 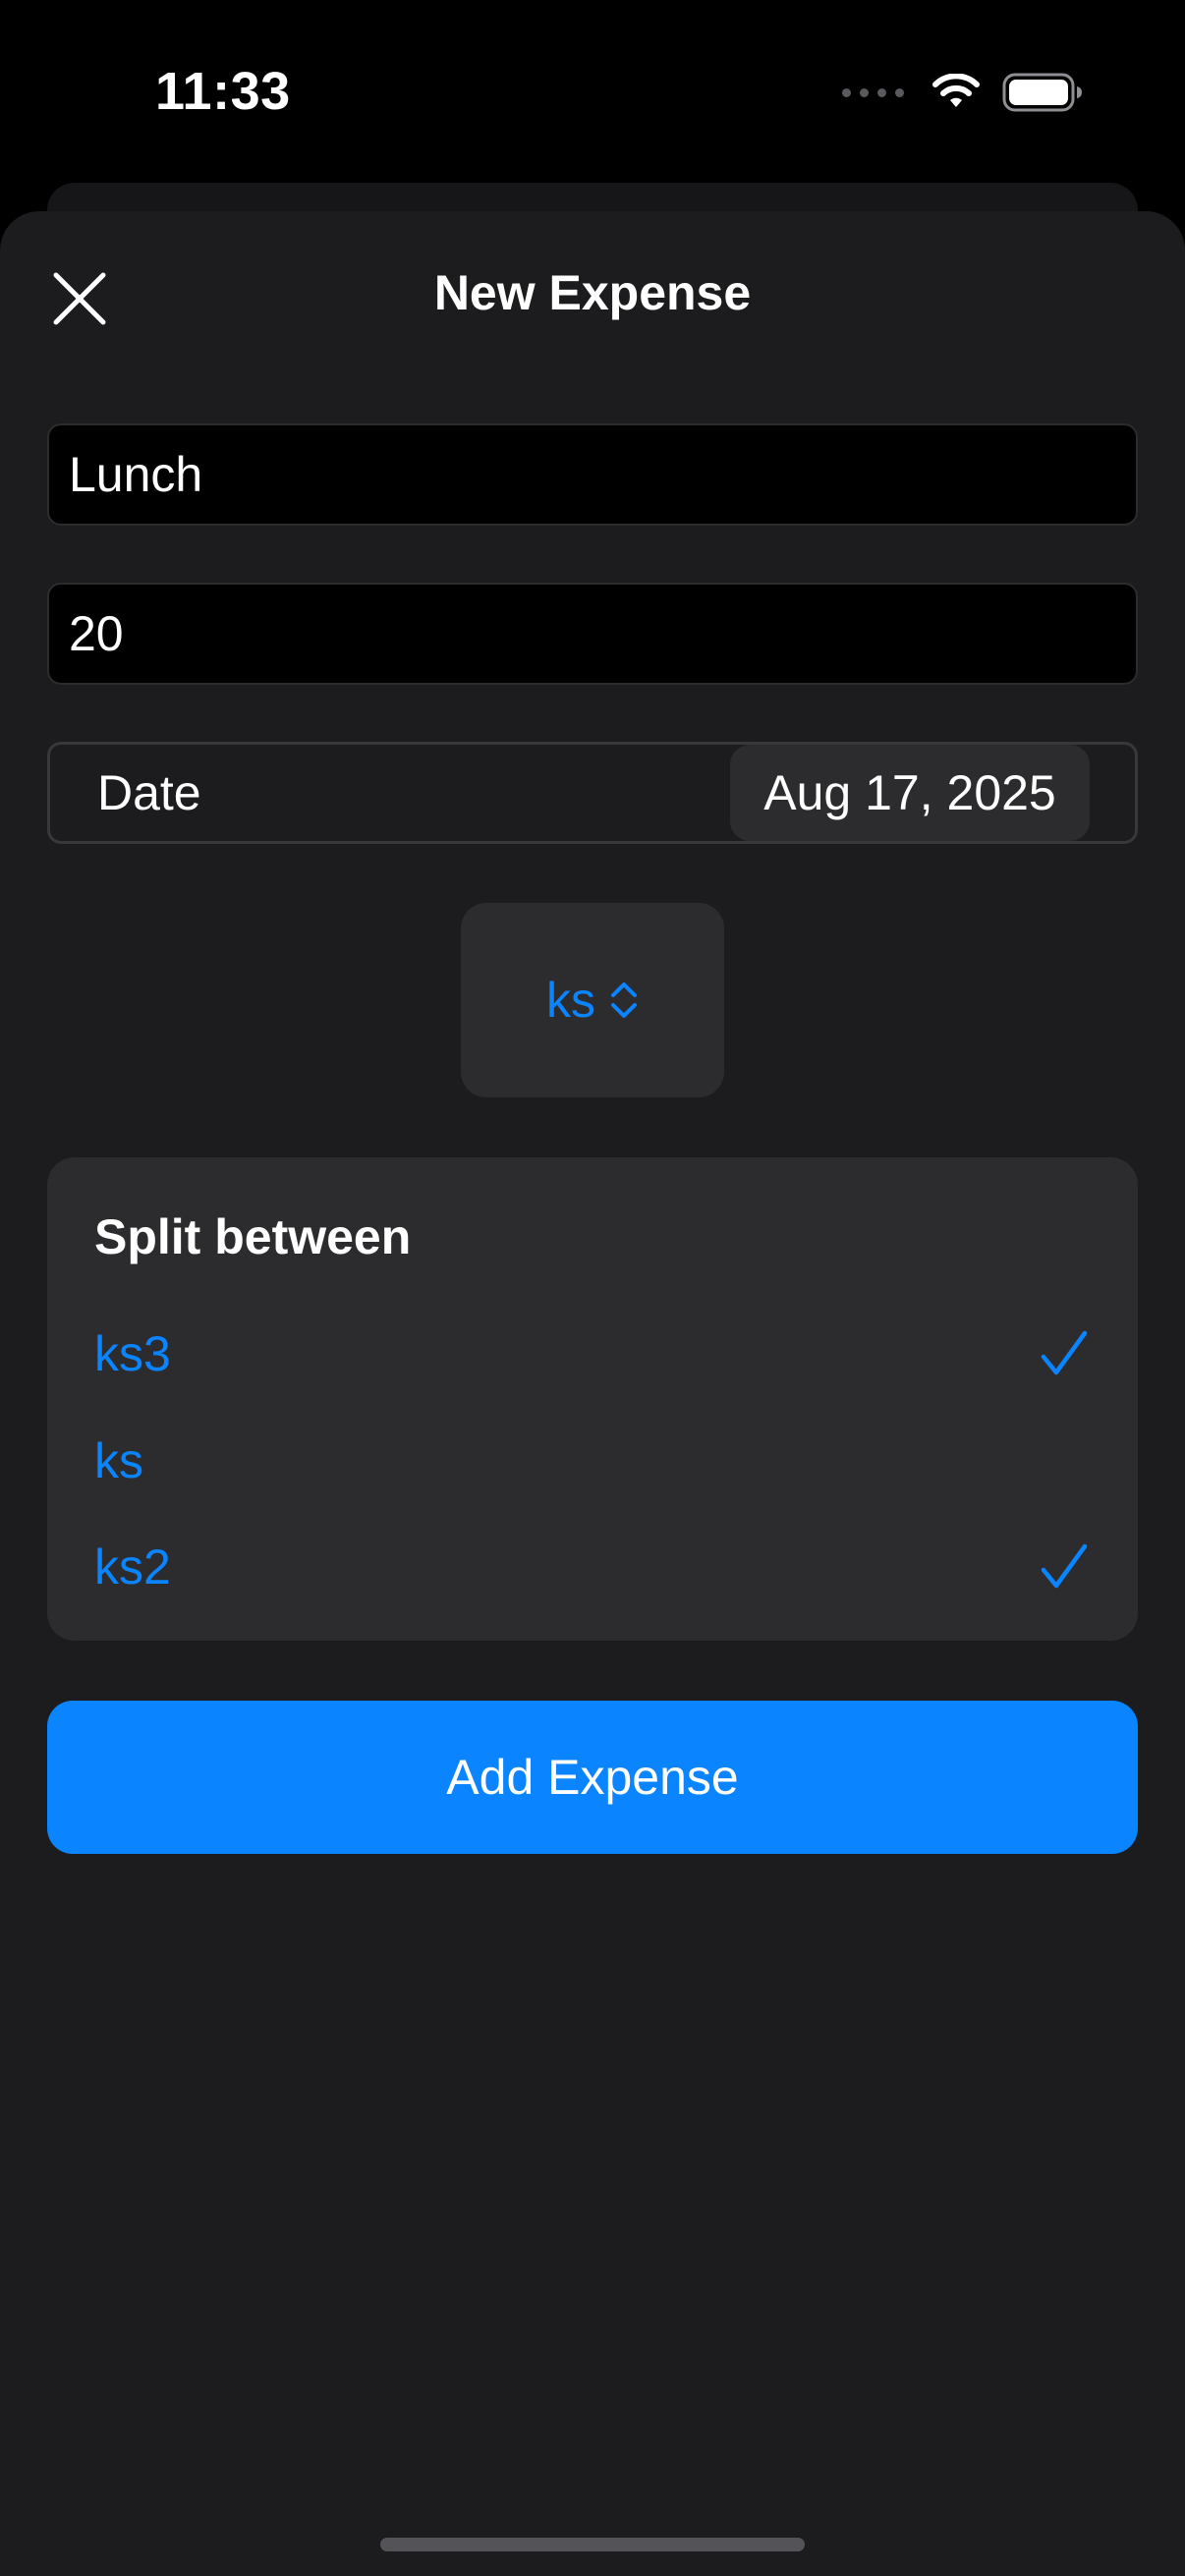 I want to click on date-row: Date Aug 17, 2025, so click(x=592, y=793).